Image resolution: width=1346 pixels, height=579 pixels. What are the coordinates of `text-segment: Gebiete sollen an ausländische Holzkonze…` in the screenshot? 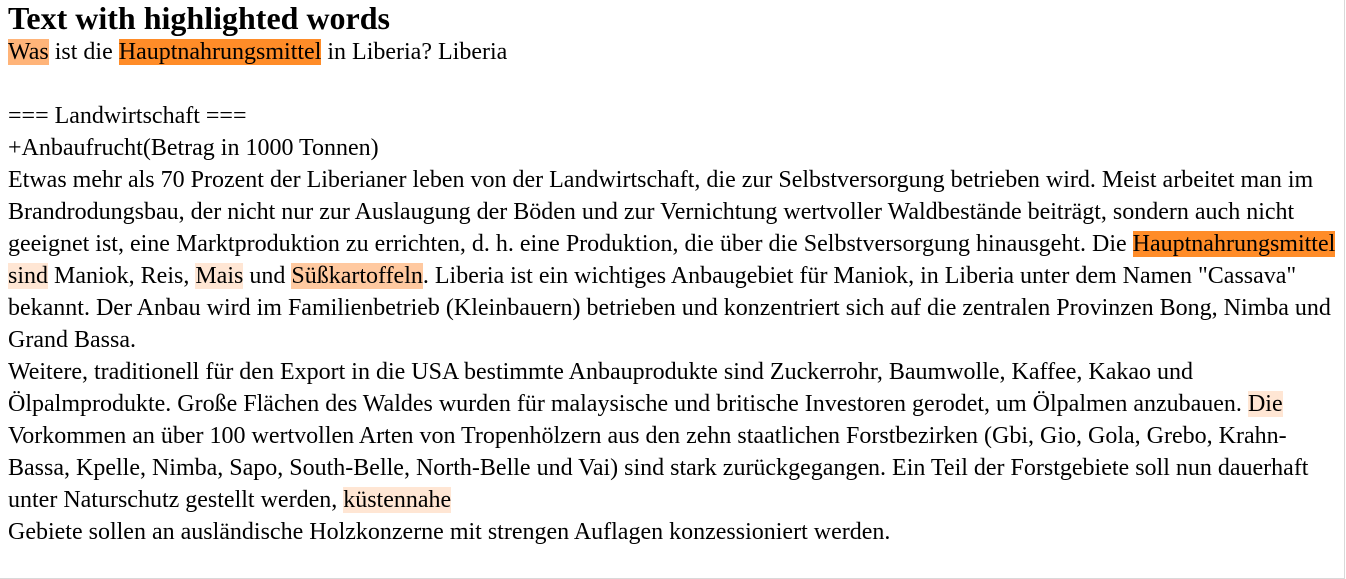 It's located at (449, 532).